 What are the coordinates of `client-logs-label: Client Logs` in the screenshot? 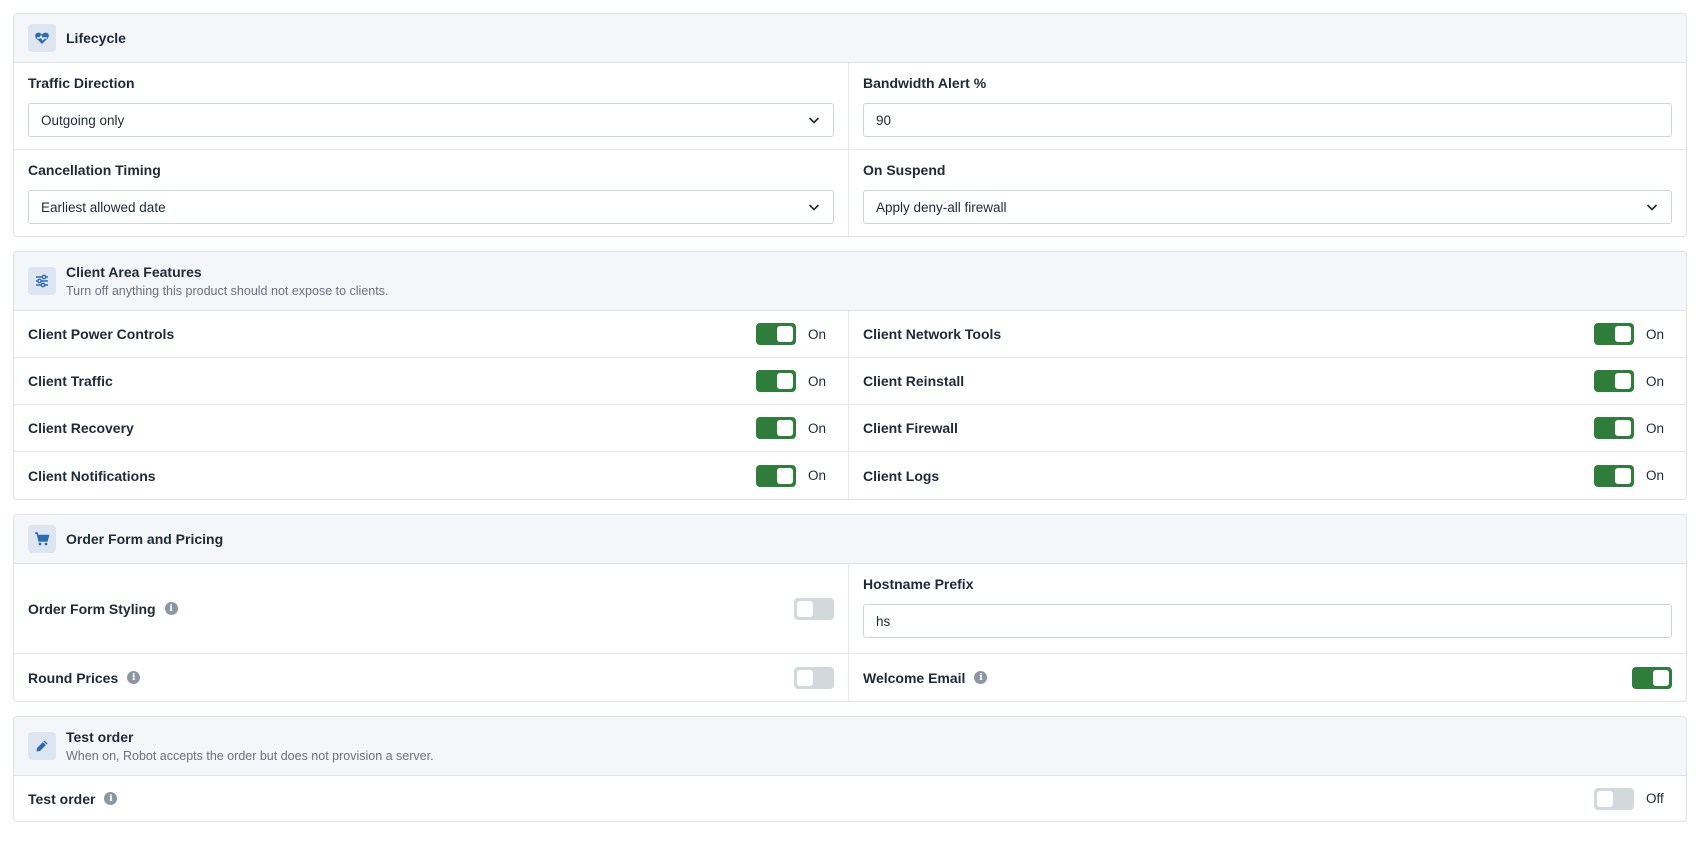 It's located at (901, 475).